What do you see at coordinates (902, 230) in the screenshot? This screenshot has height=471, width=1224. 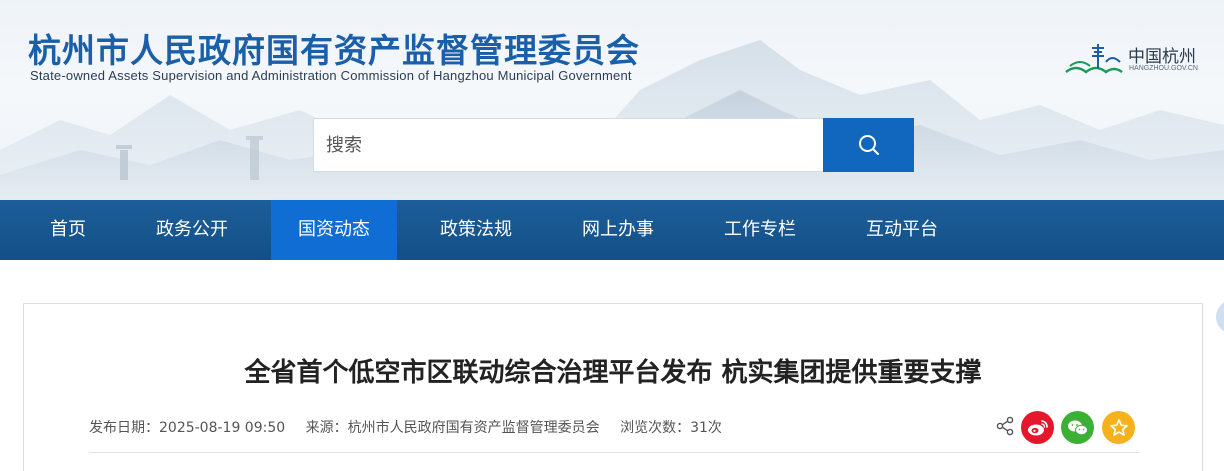 I see `nav-item-interaction: 互动平台` at bounding box center [902, 230].